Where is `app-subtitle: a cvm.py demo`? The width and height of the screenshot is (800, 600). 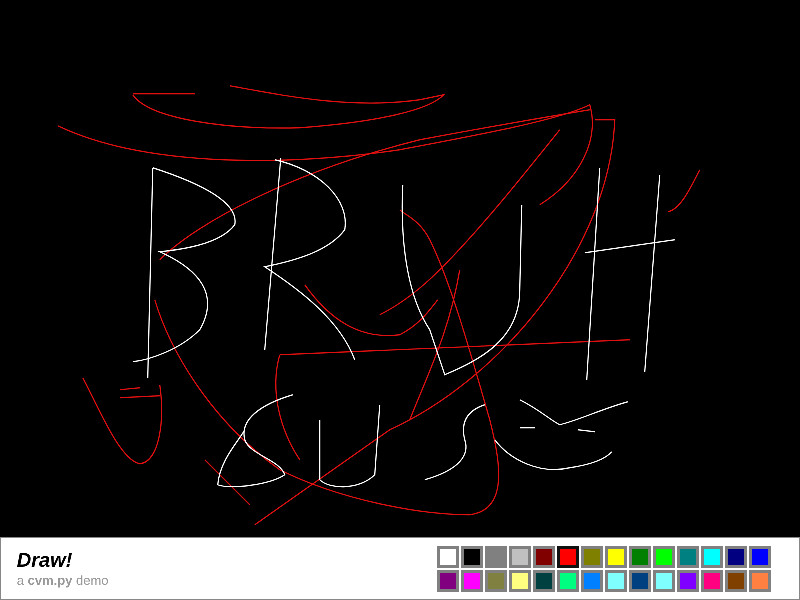
app-subtitle: a cvm.py demo is located at coordinates (63, 580).